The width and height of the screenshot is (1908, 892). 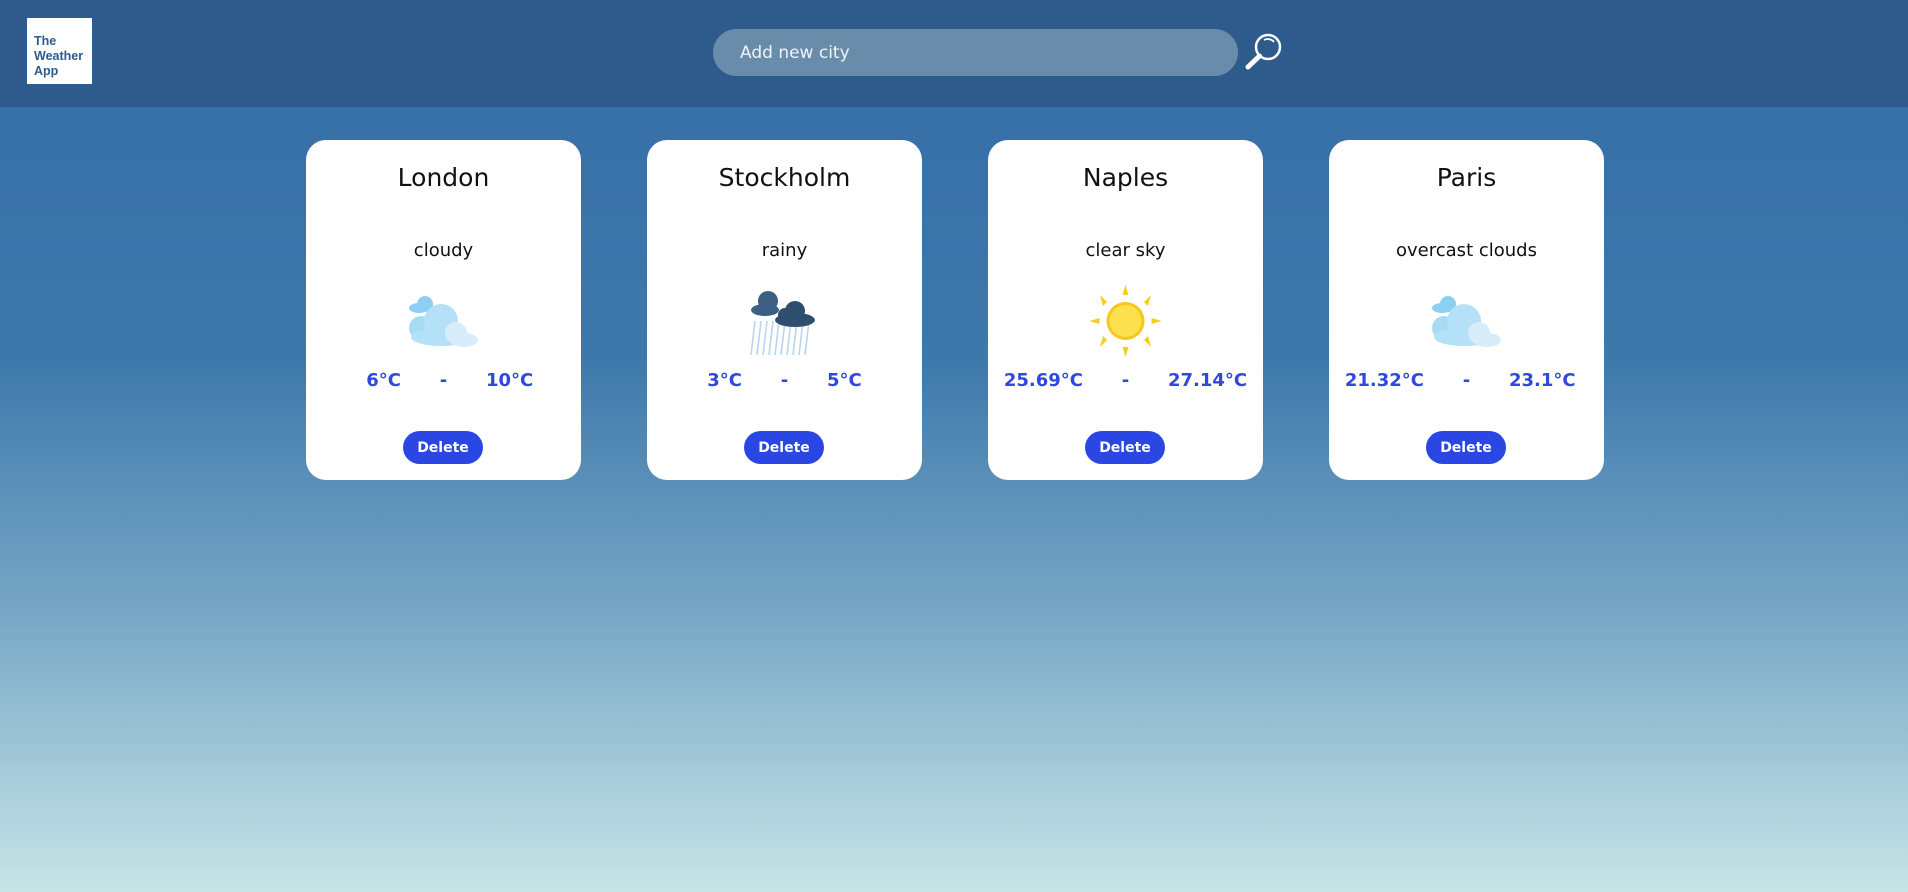 What do you see at coordinates (784, 250) in the screenshot?
I see `weather-description: rainy` at bounding box center [784, 250].